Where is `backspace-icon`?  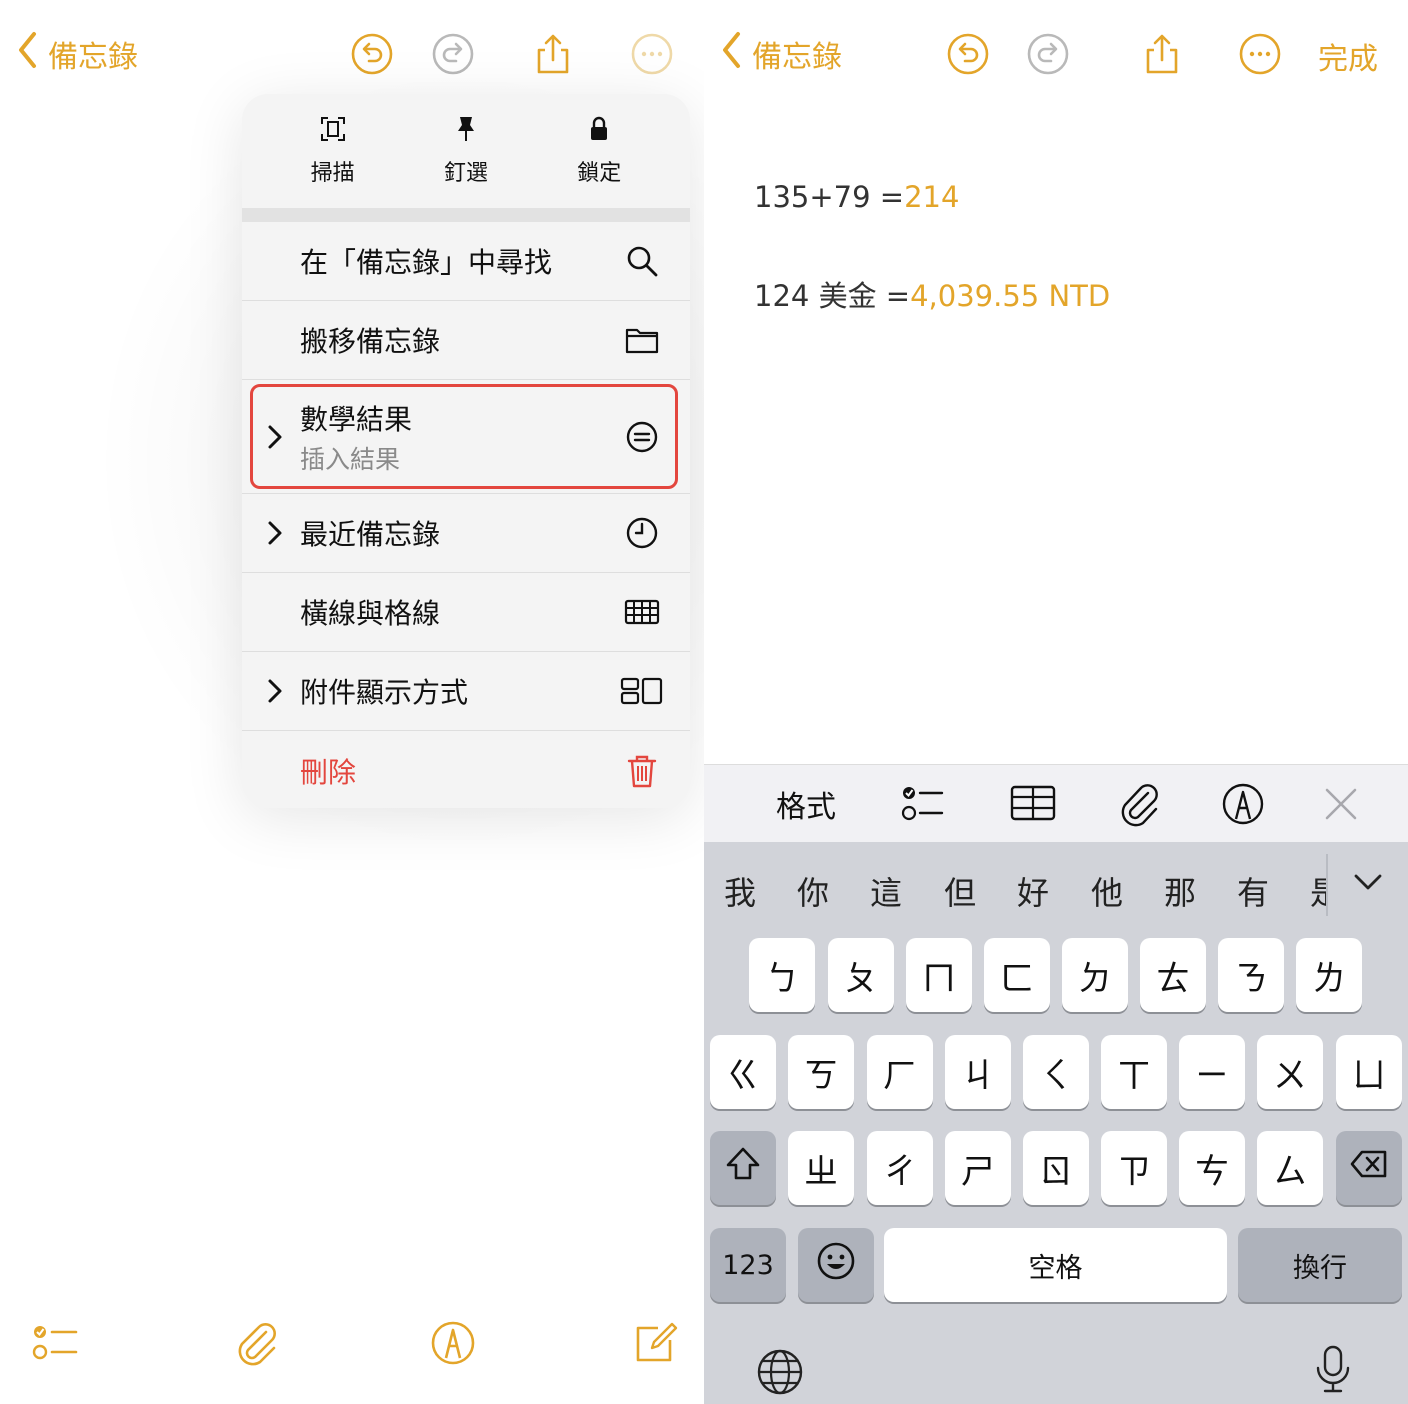
backspace-icon is located at coordinates (1369, 1168).